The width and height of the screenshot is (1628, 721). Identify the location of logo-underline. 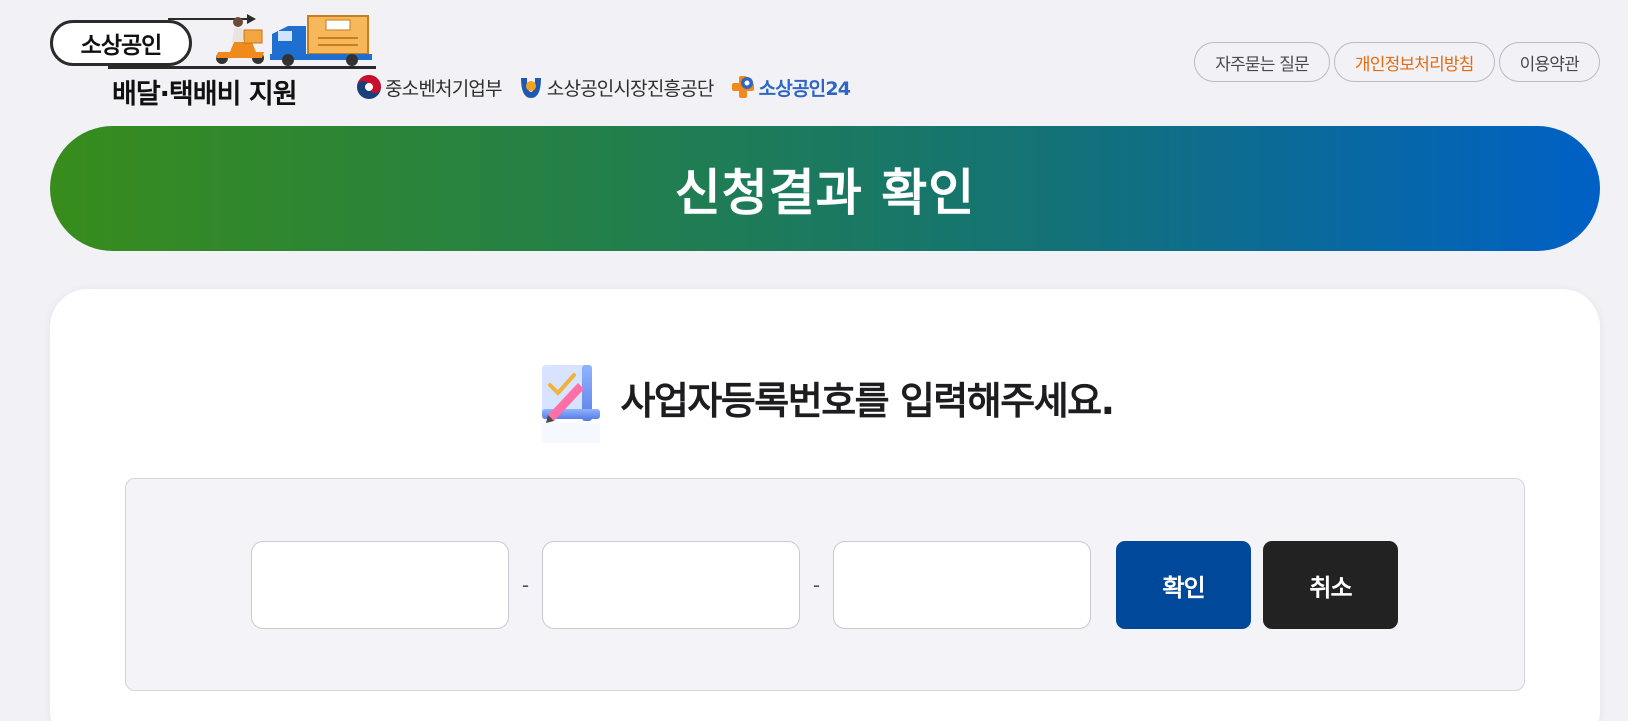
(242, 67).